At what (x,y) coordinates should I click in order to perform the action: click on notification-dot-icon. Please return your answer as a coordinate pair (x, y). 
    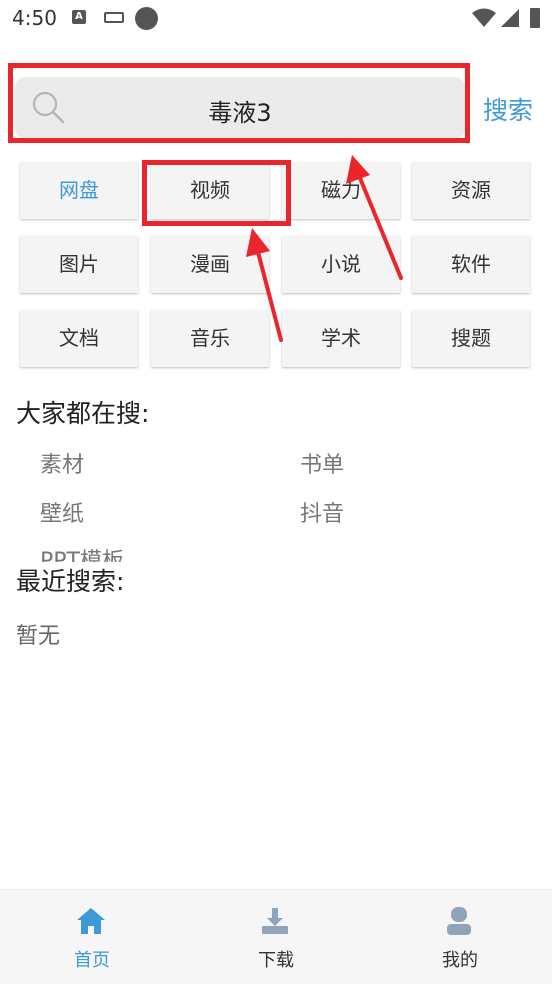
    Looking at the image, I should click on (146, 18).